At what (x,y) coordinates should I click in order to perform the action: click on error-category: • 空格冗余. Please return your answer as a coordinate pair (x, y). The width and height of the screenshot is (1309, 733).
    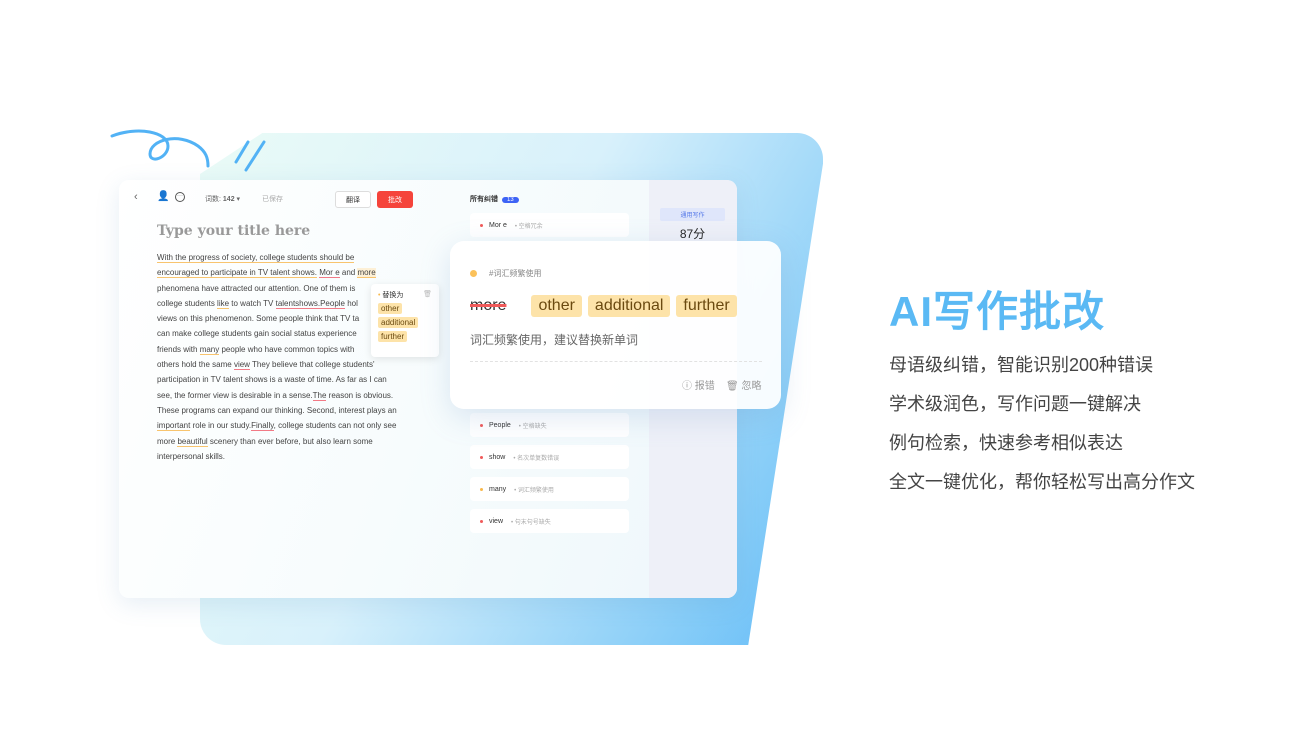
    Looking at the image, I should click on (528, 226).